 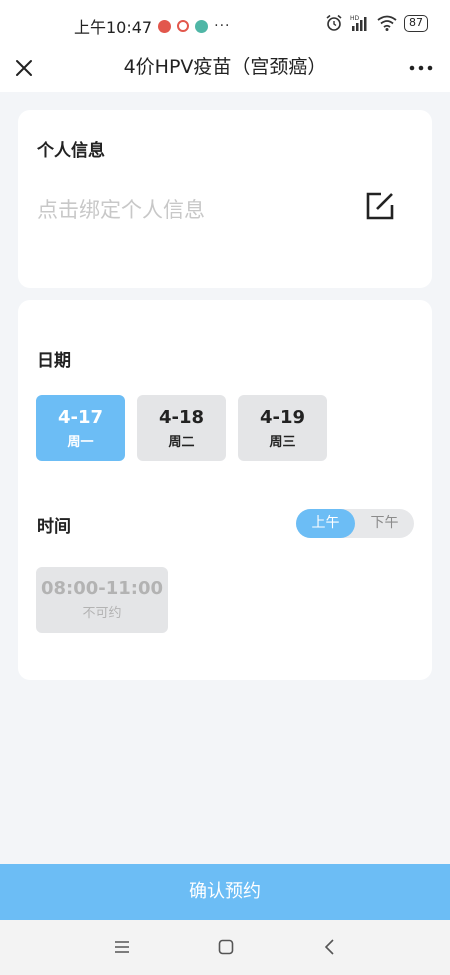 I want to click on date-option-date: 4-19, so click(x=282, y=417).